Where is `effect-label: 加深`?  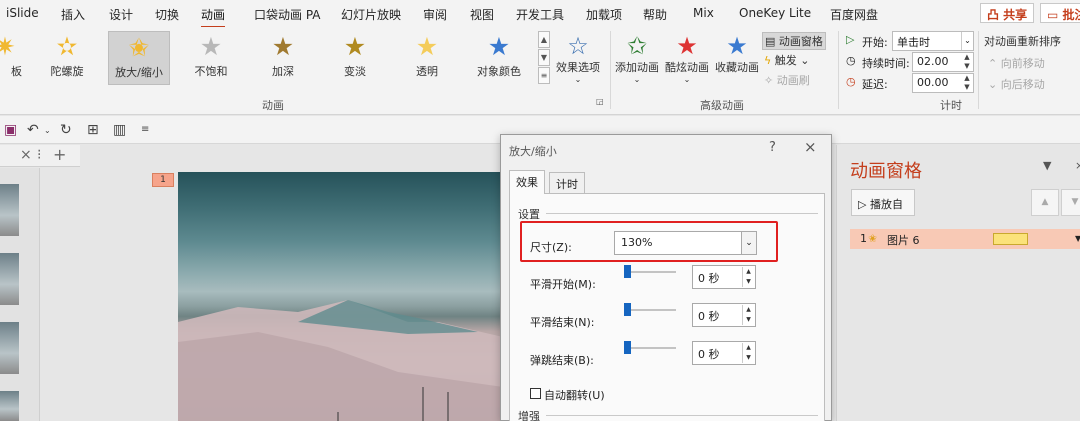
effect-label: 加深 is located at coordinates (283, 71).